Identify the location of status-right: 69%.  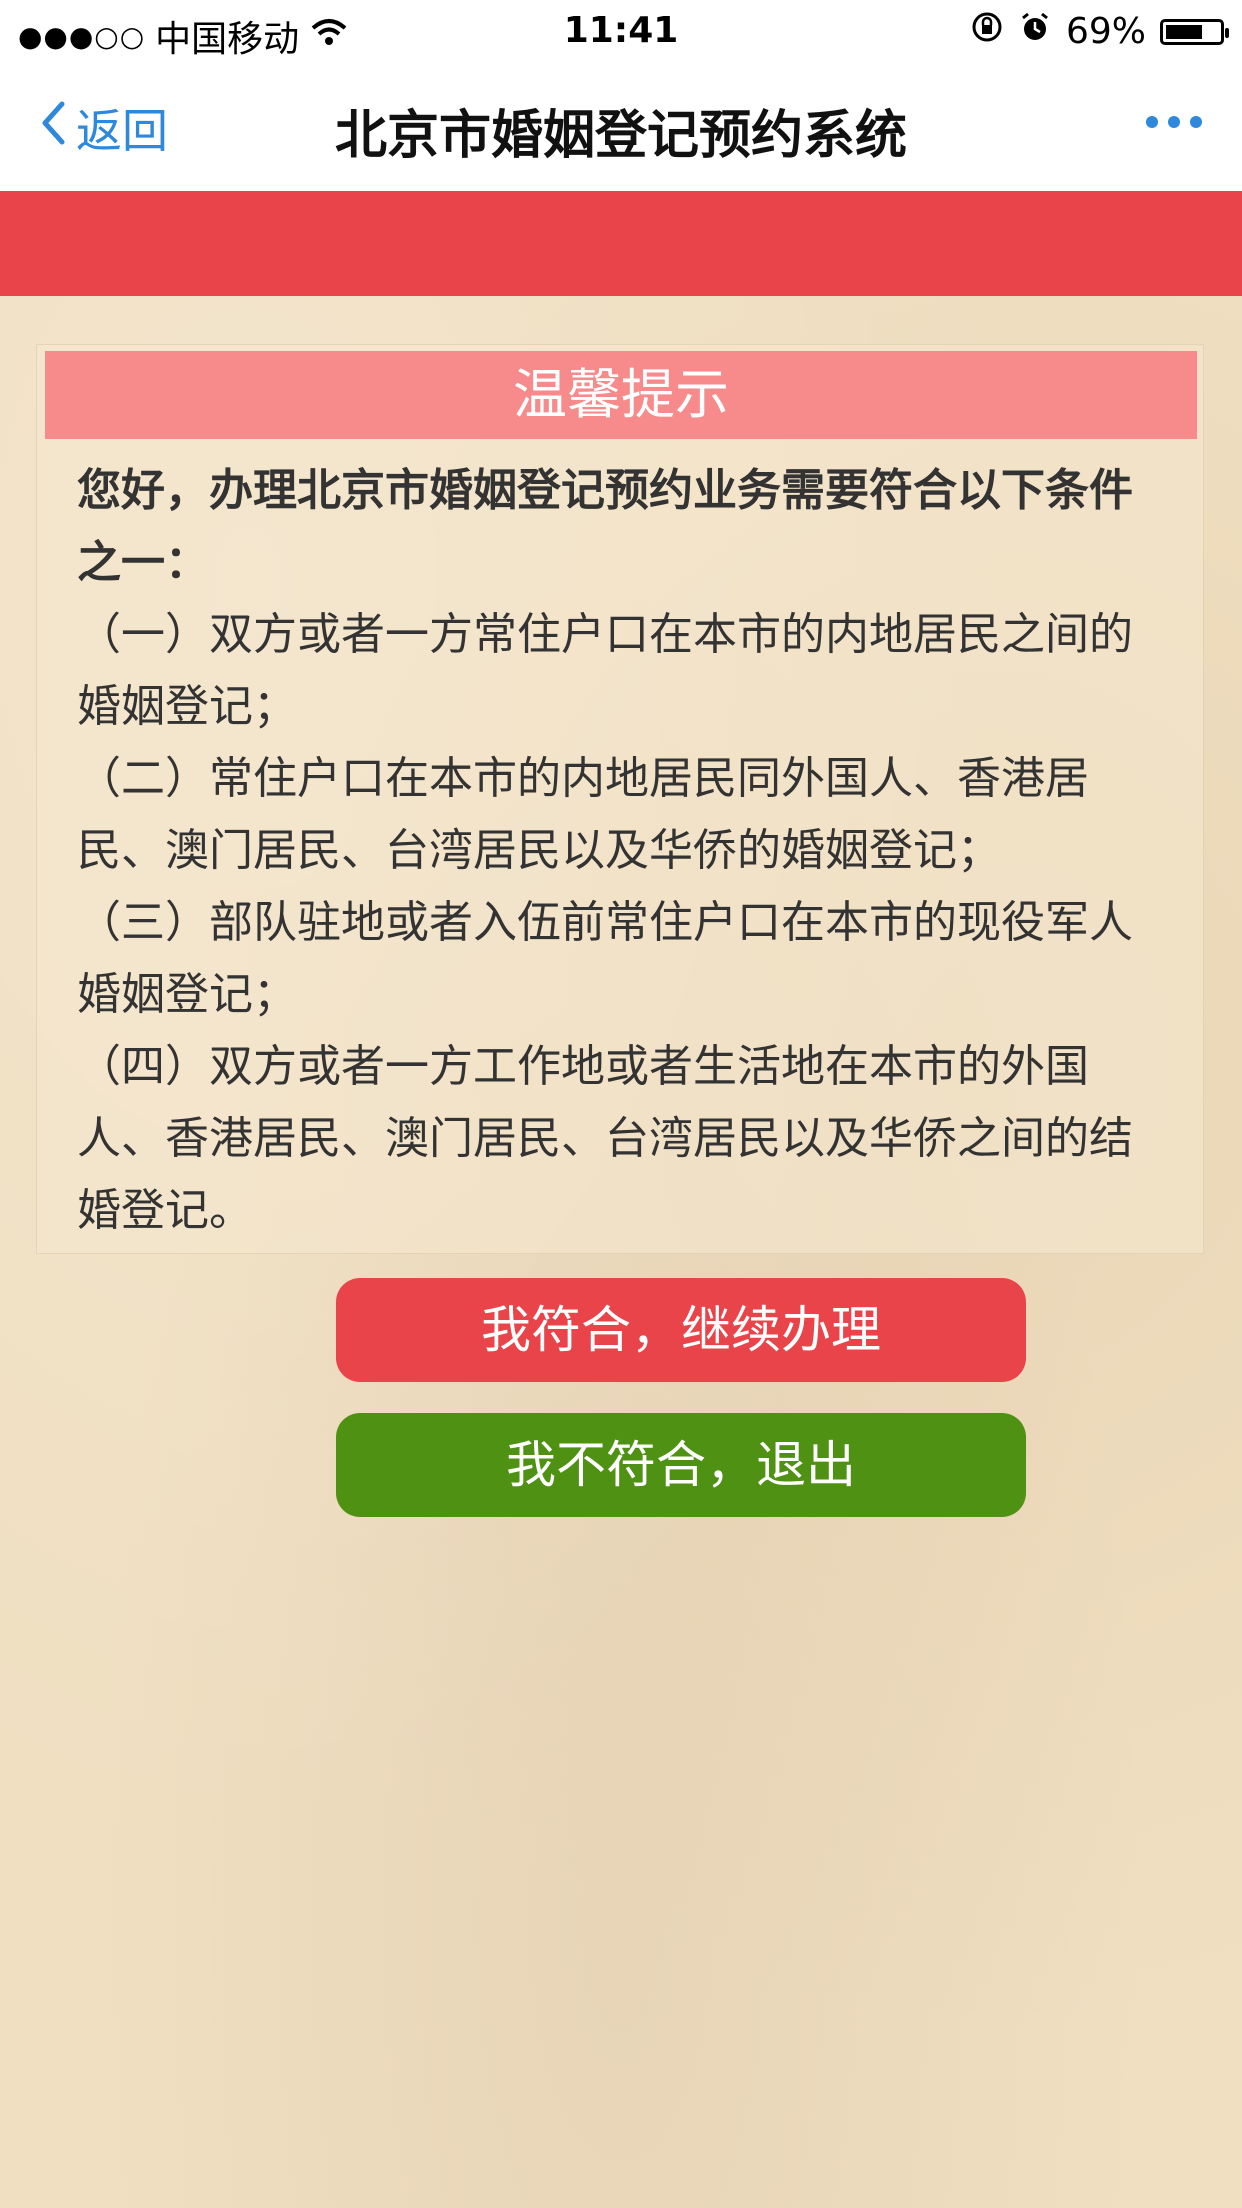
(1099, 31).